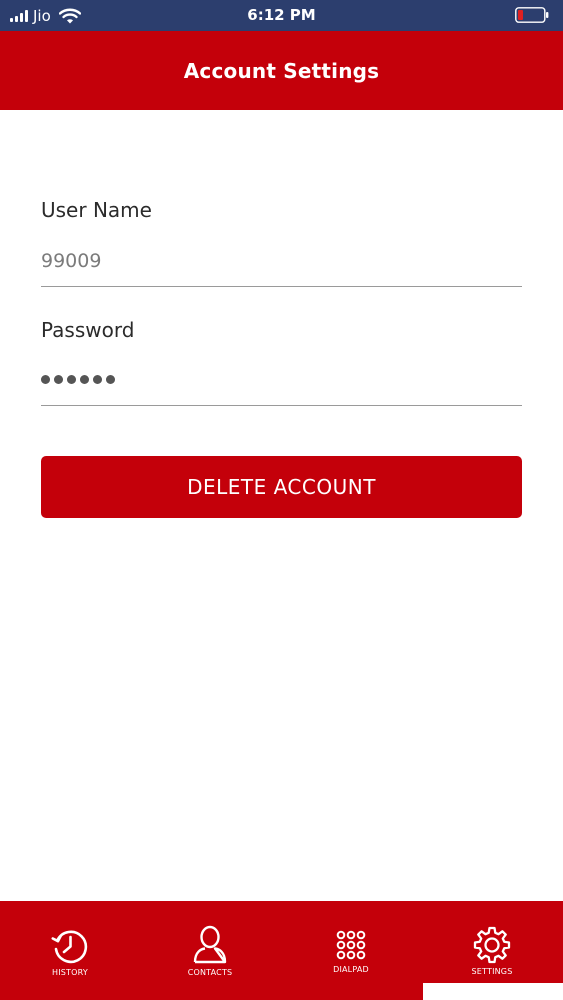 The width and height of the screenshot is (563, 1000). What do you see at coordinates (493, 991) in the screenshot?
I see `screen-corner-patch` at bounding box center [493, 991].